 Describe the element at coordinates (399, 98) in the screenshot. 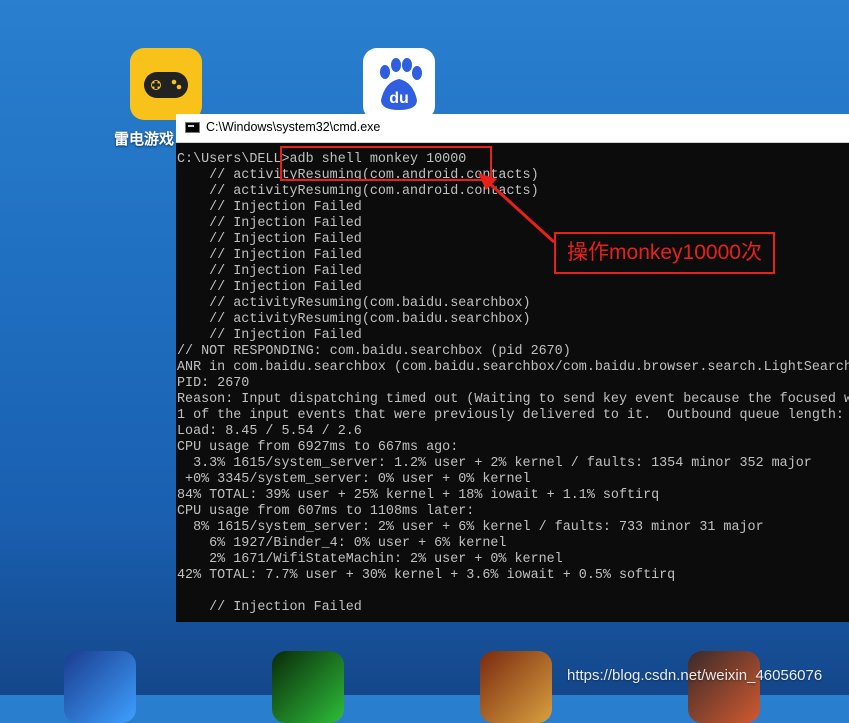

I see `svg-text: du` at that location.